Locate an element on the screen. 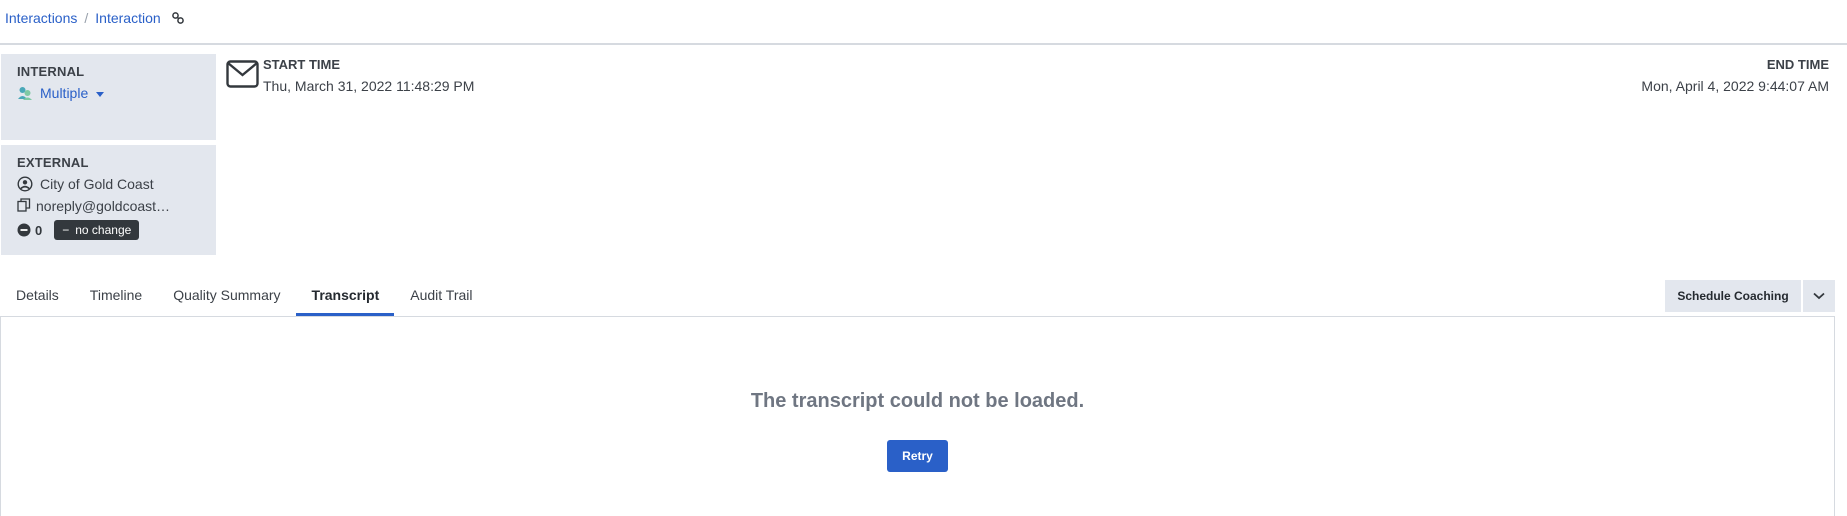 Image resolution: width=1847 pixels, height=516 pixels. sentiment-badge: − no change is located at coordinates (97, 230).